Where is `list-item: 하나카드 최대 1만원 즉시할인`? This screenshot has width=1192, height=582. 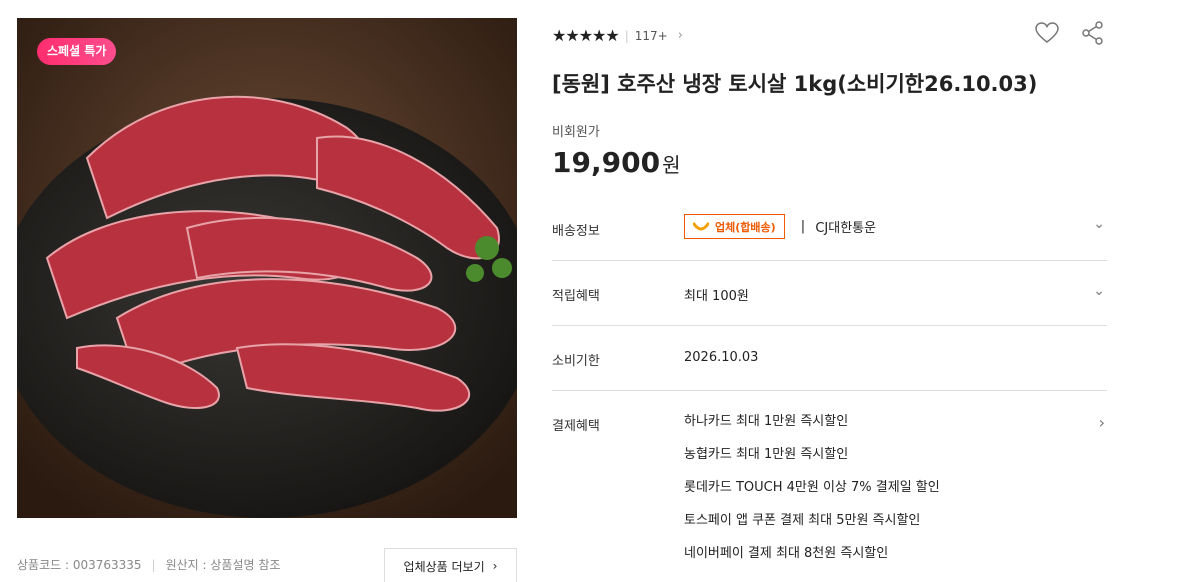 list-item: 하나카드 최대 1만원 즉시할인 is located at coordinates (766, 421).